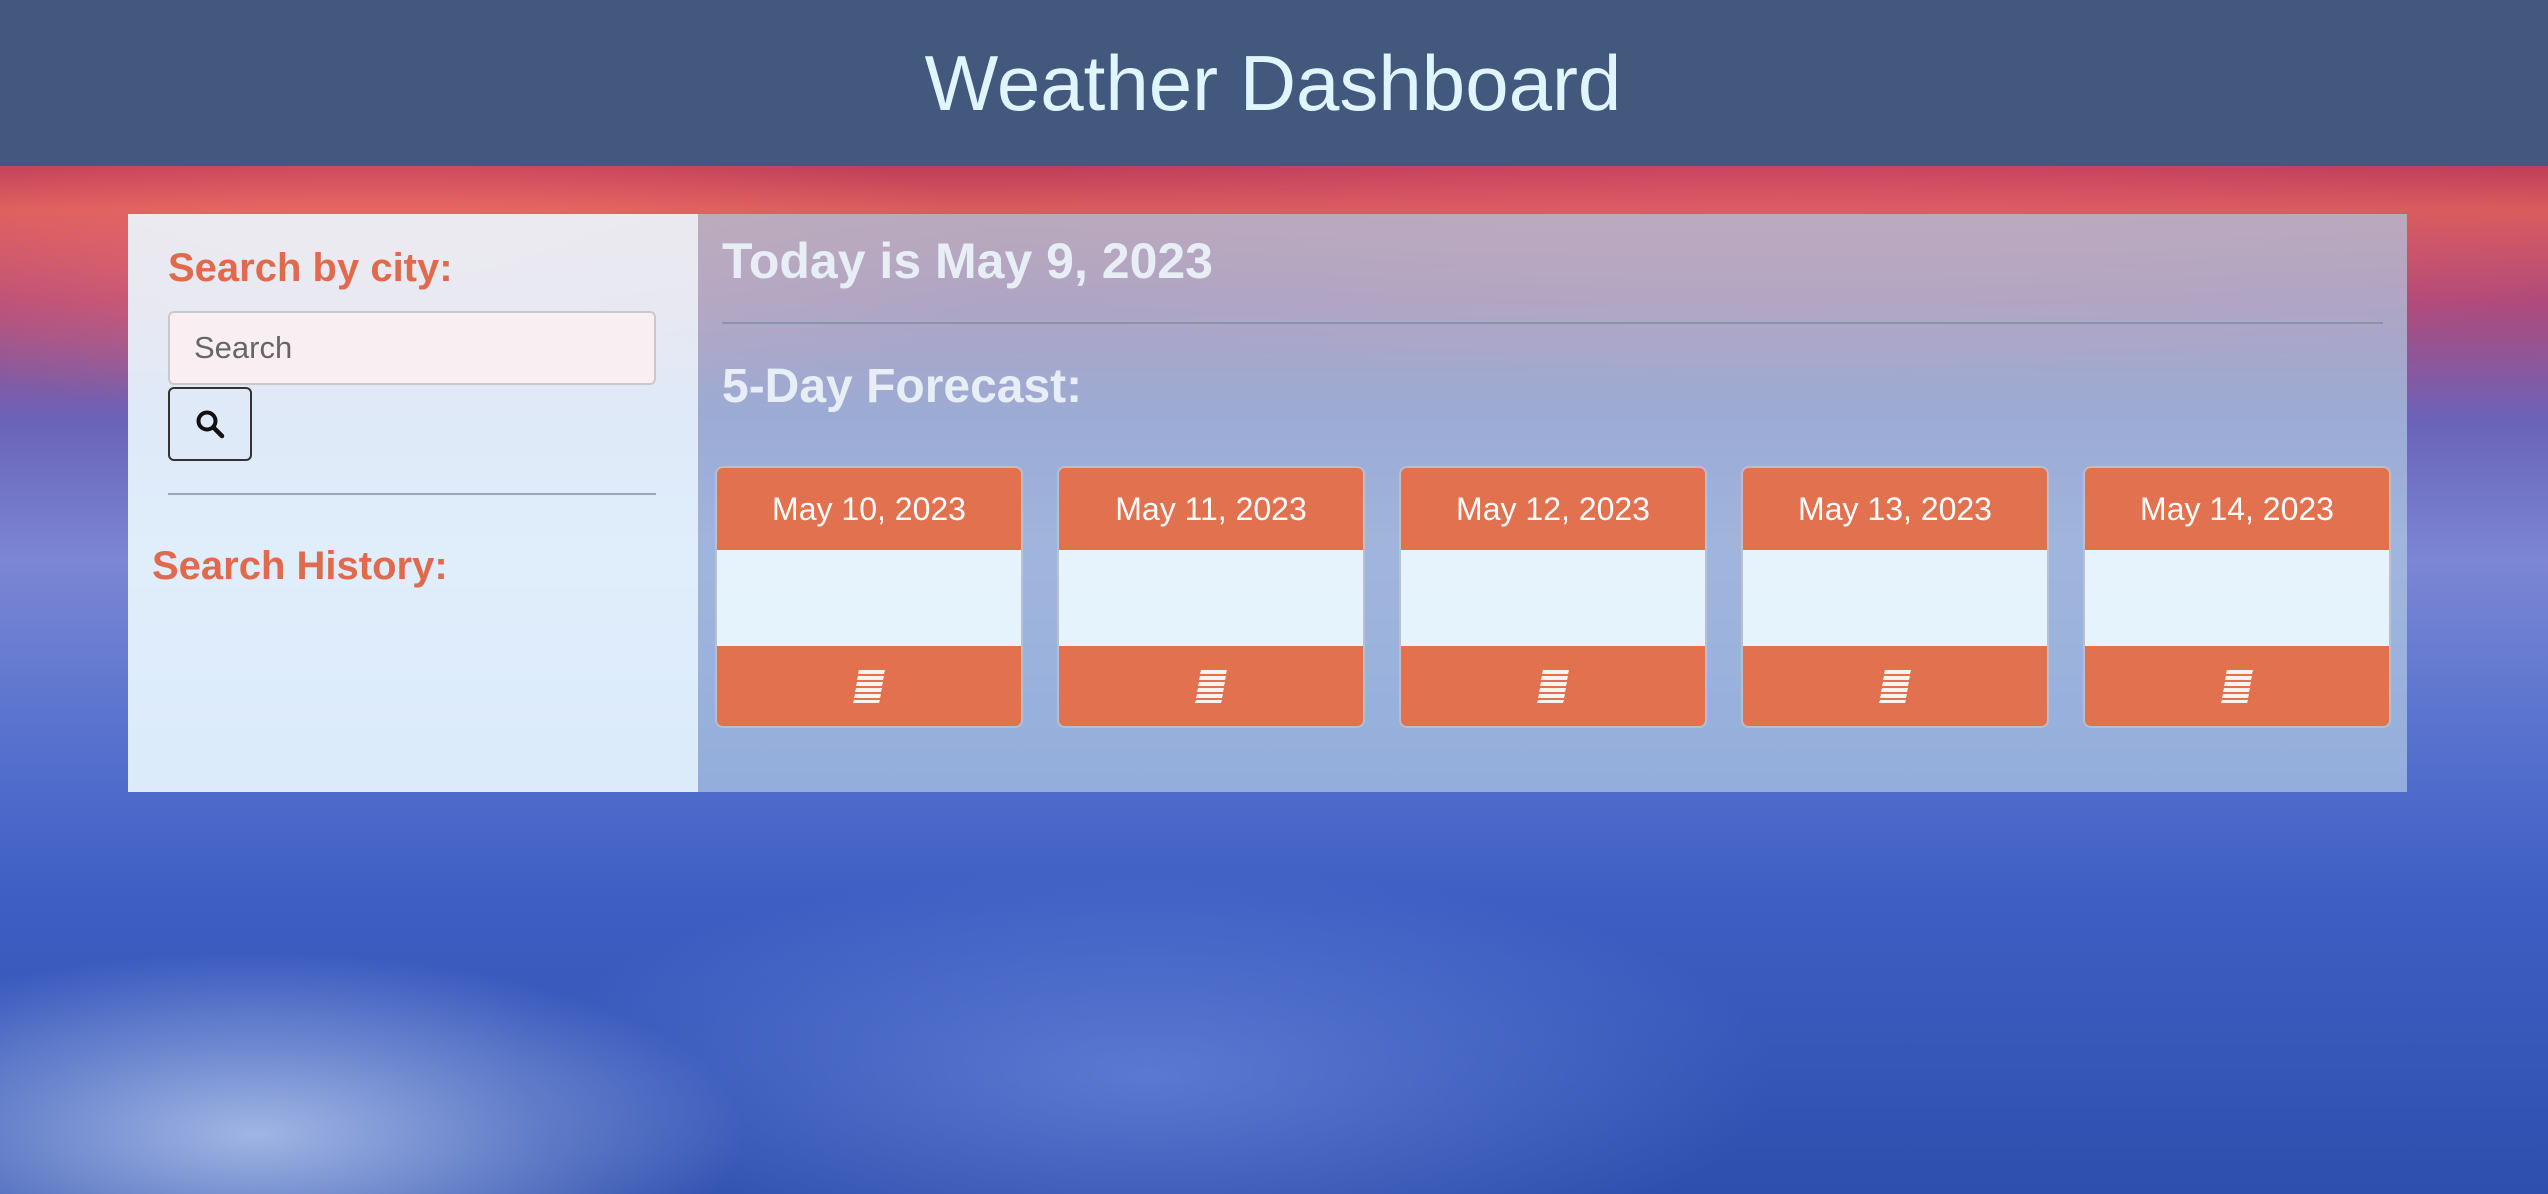 The width and height of the screenshot is (2548, 1194). Describe the element at coordinates (869, 509) in the screenshot. I see `forecast-date: May 10, 2023` at that location.